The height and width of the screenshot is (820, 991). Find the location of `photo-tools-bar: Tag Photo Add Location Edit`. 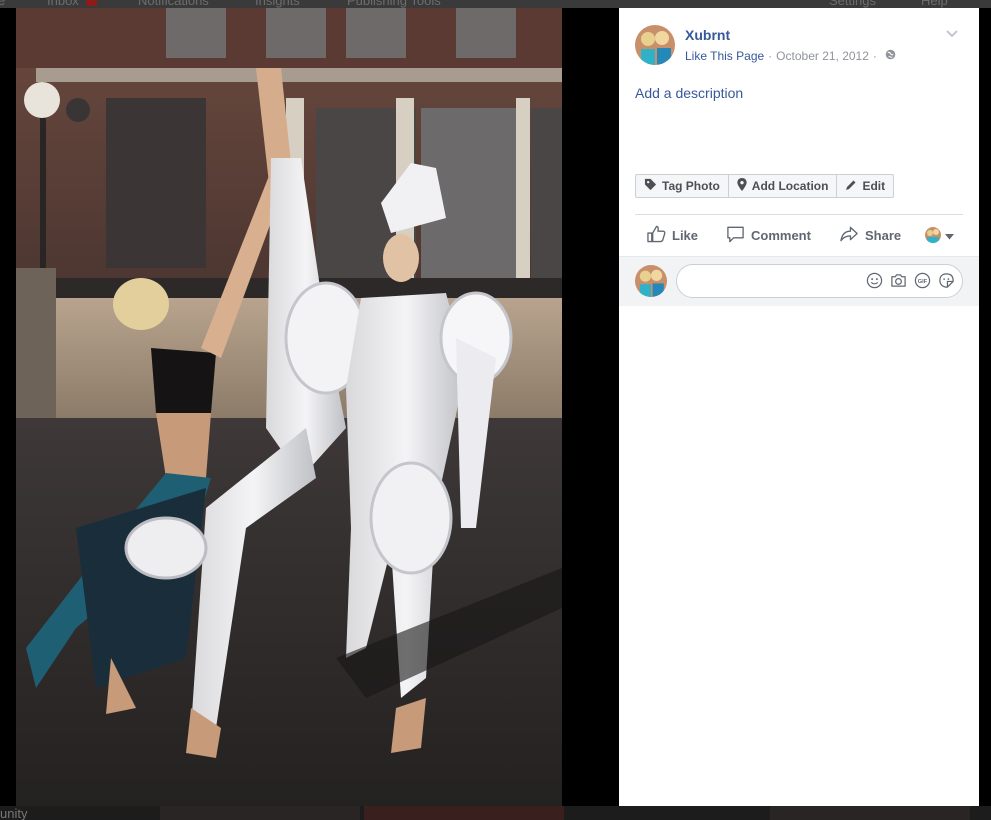

photo-tools-bar: Tag Photo Add Location Edit is located at coordinates (765, 186).